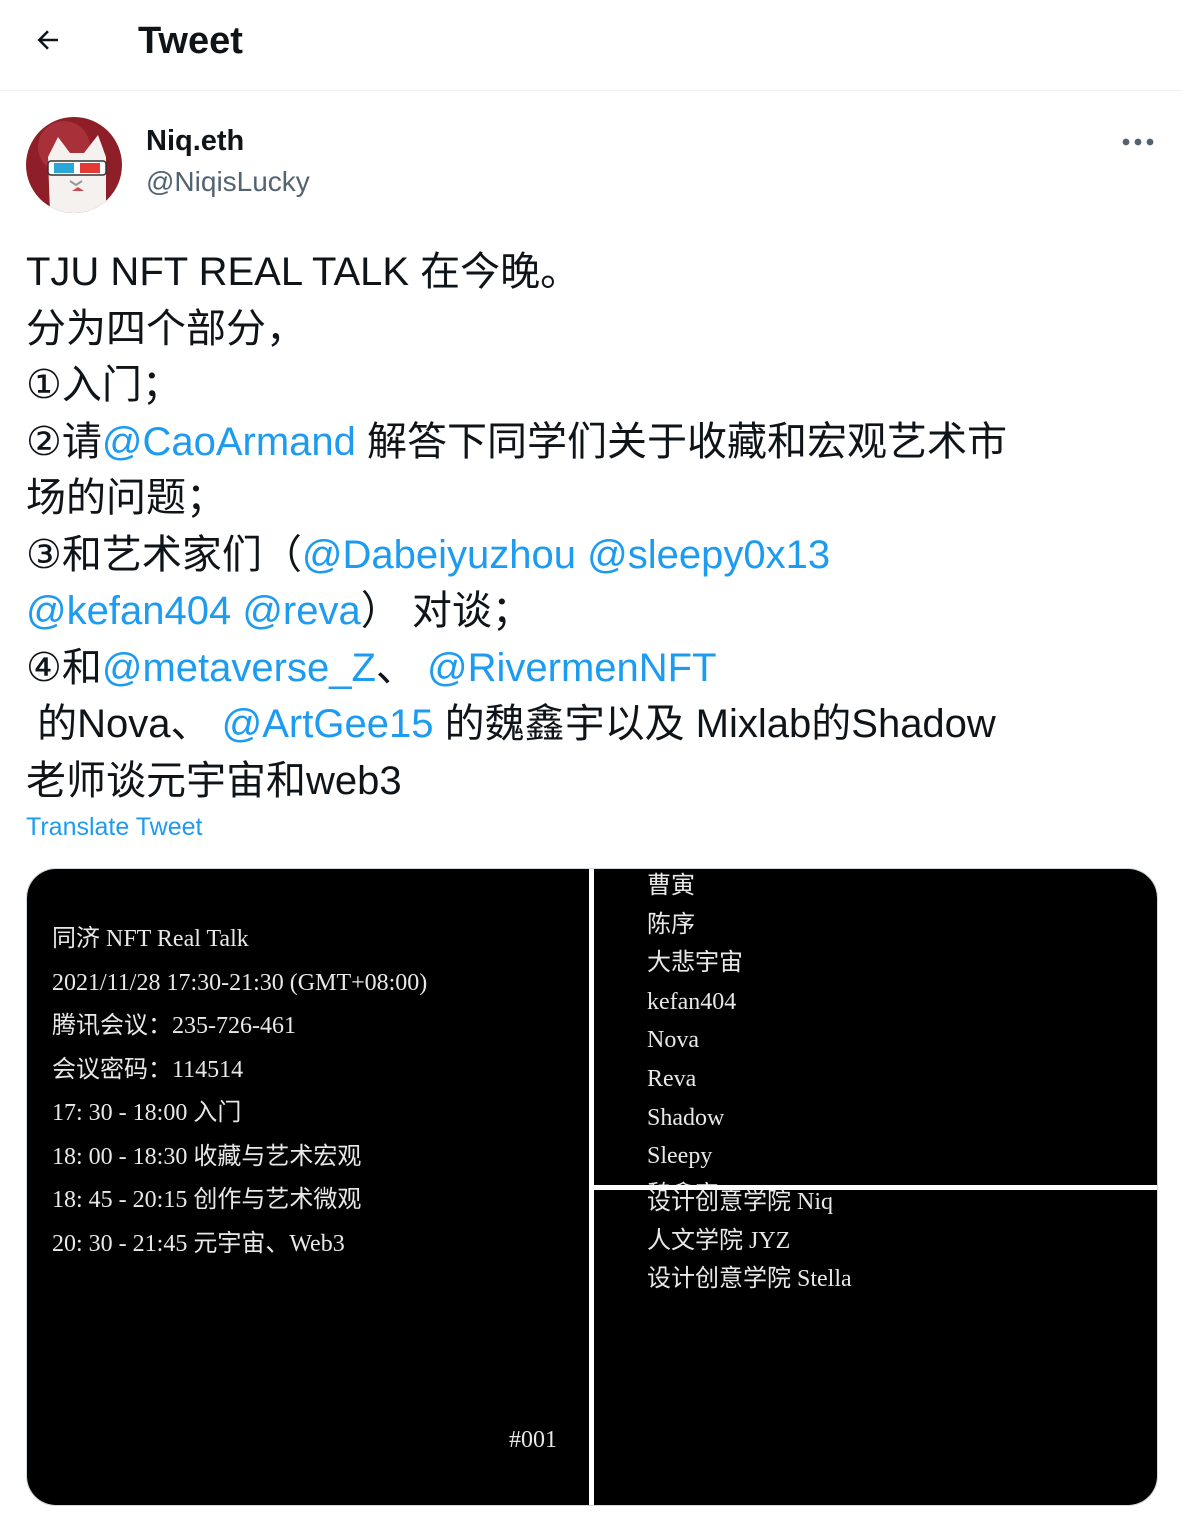  What do you see at coordinates (596, 272) in the screenshot?
I see `tweet-line: TJU NFT REAL TALK 在今晚。` at bounding box center [596, 272].